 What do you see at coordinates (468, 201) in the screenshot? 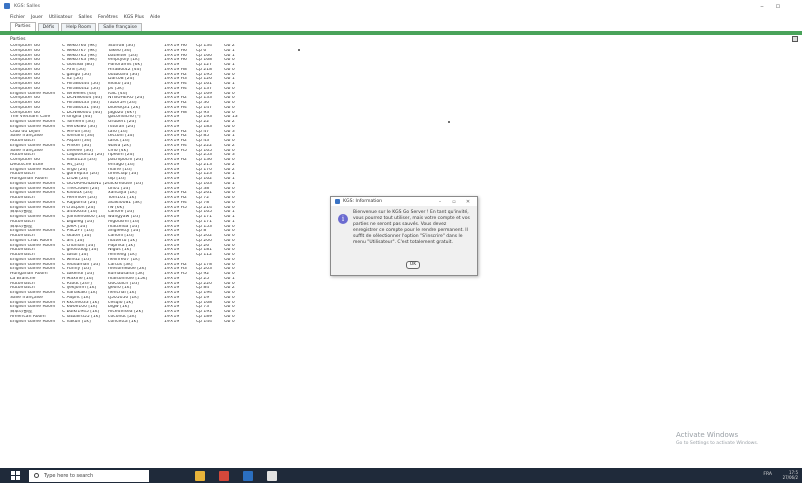
I see `dialog-close-icon: ✕` at bounding box center [468, 201].